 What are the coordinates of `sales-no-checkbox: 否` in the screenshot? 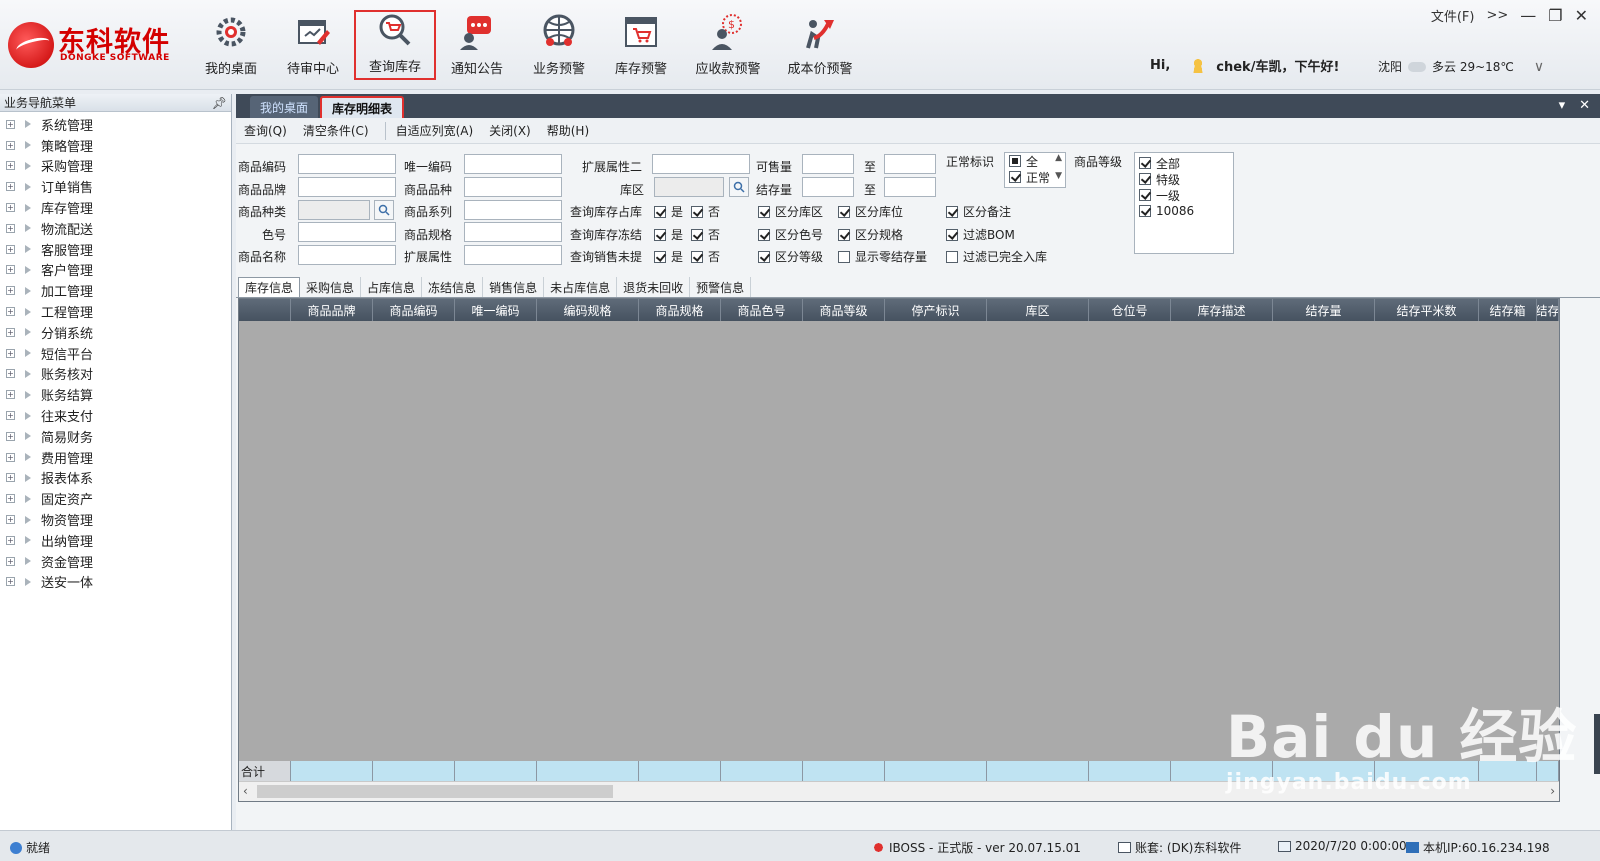 It's located at (705, 256).